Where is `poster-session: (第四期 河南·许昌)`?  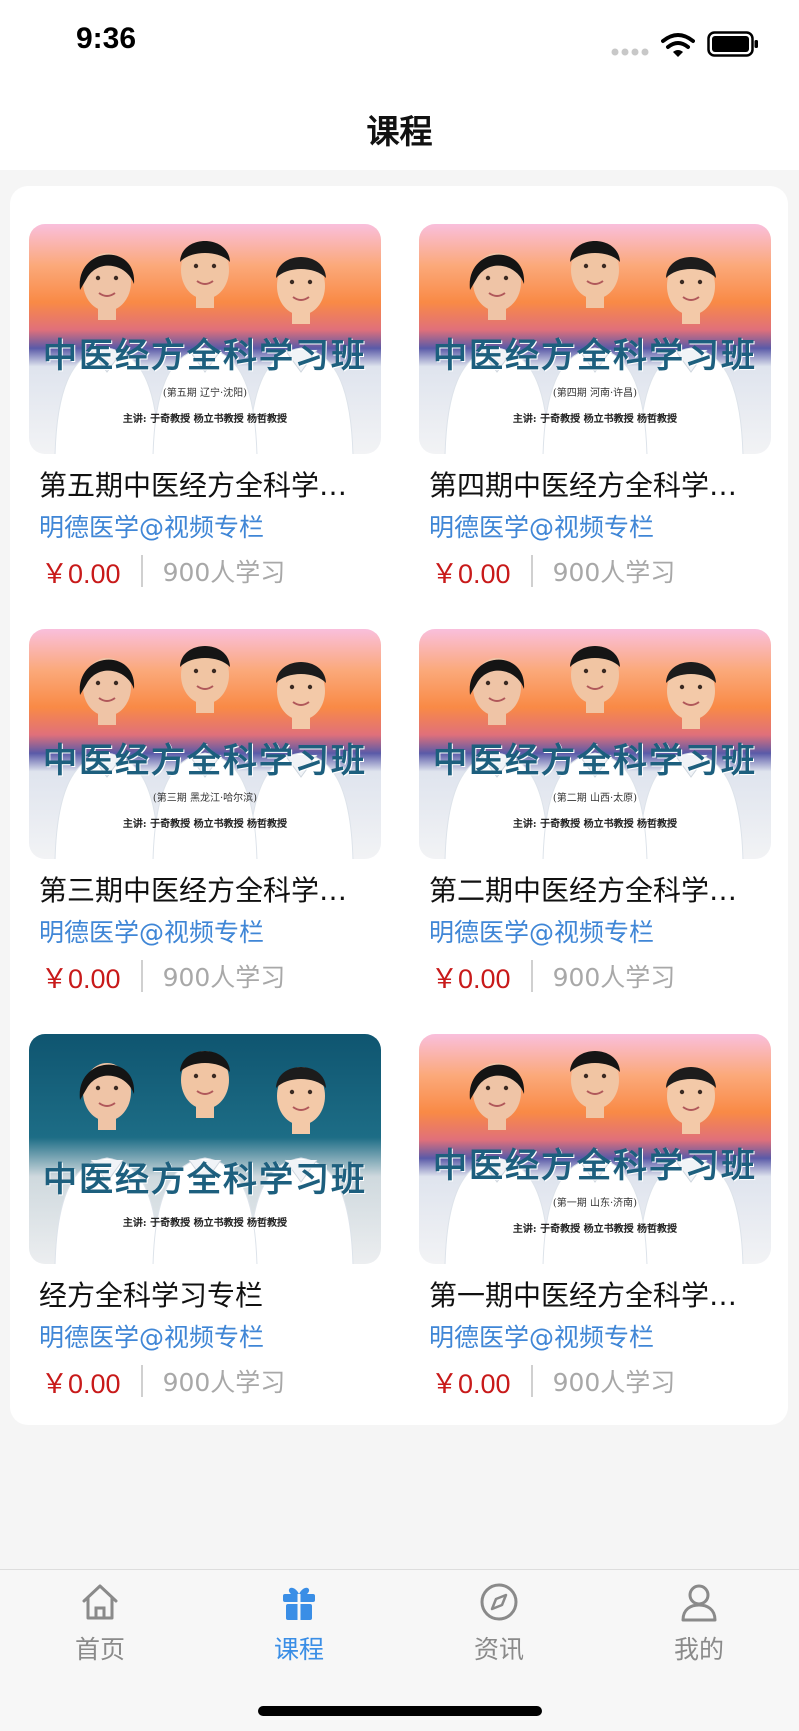
poster-session: (第四期 河南·许昌) is located at coordinates (595, 393).